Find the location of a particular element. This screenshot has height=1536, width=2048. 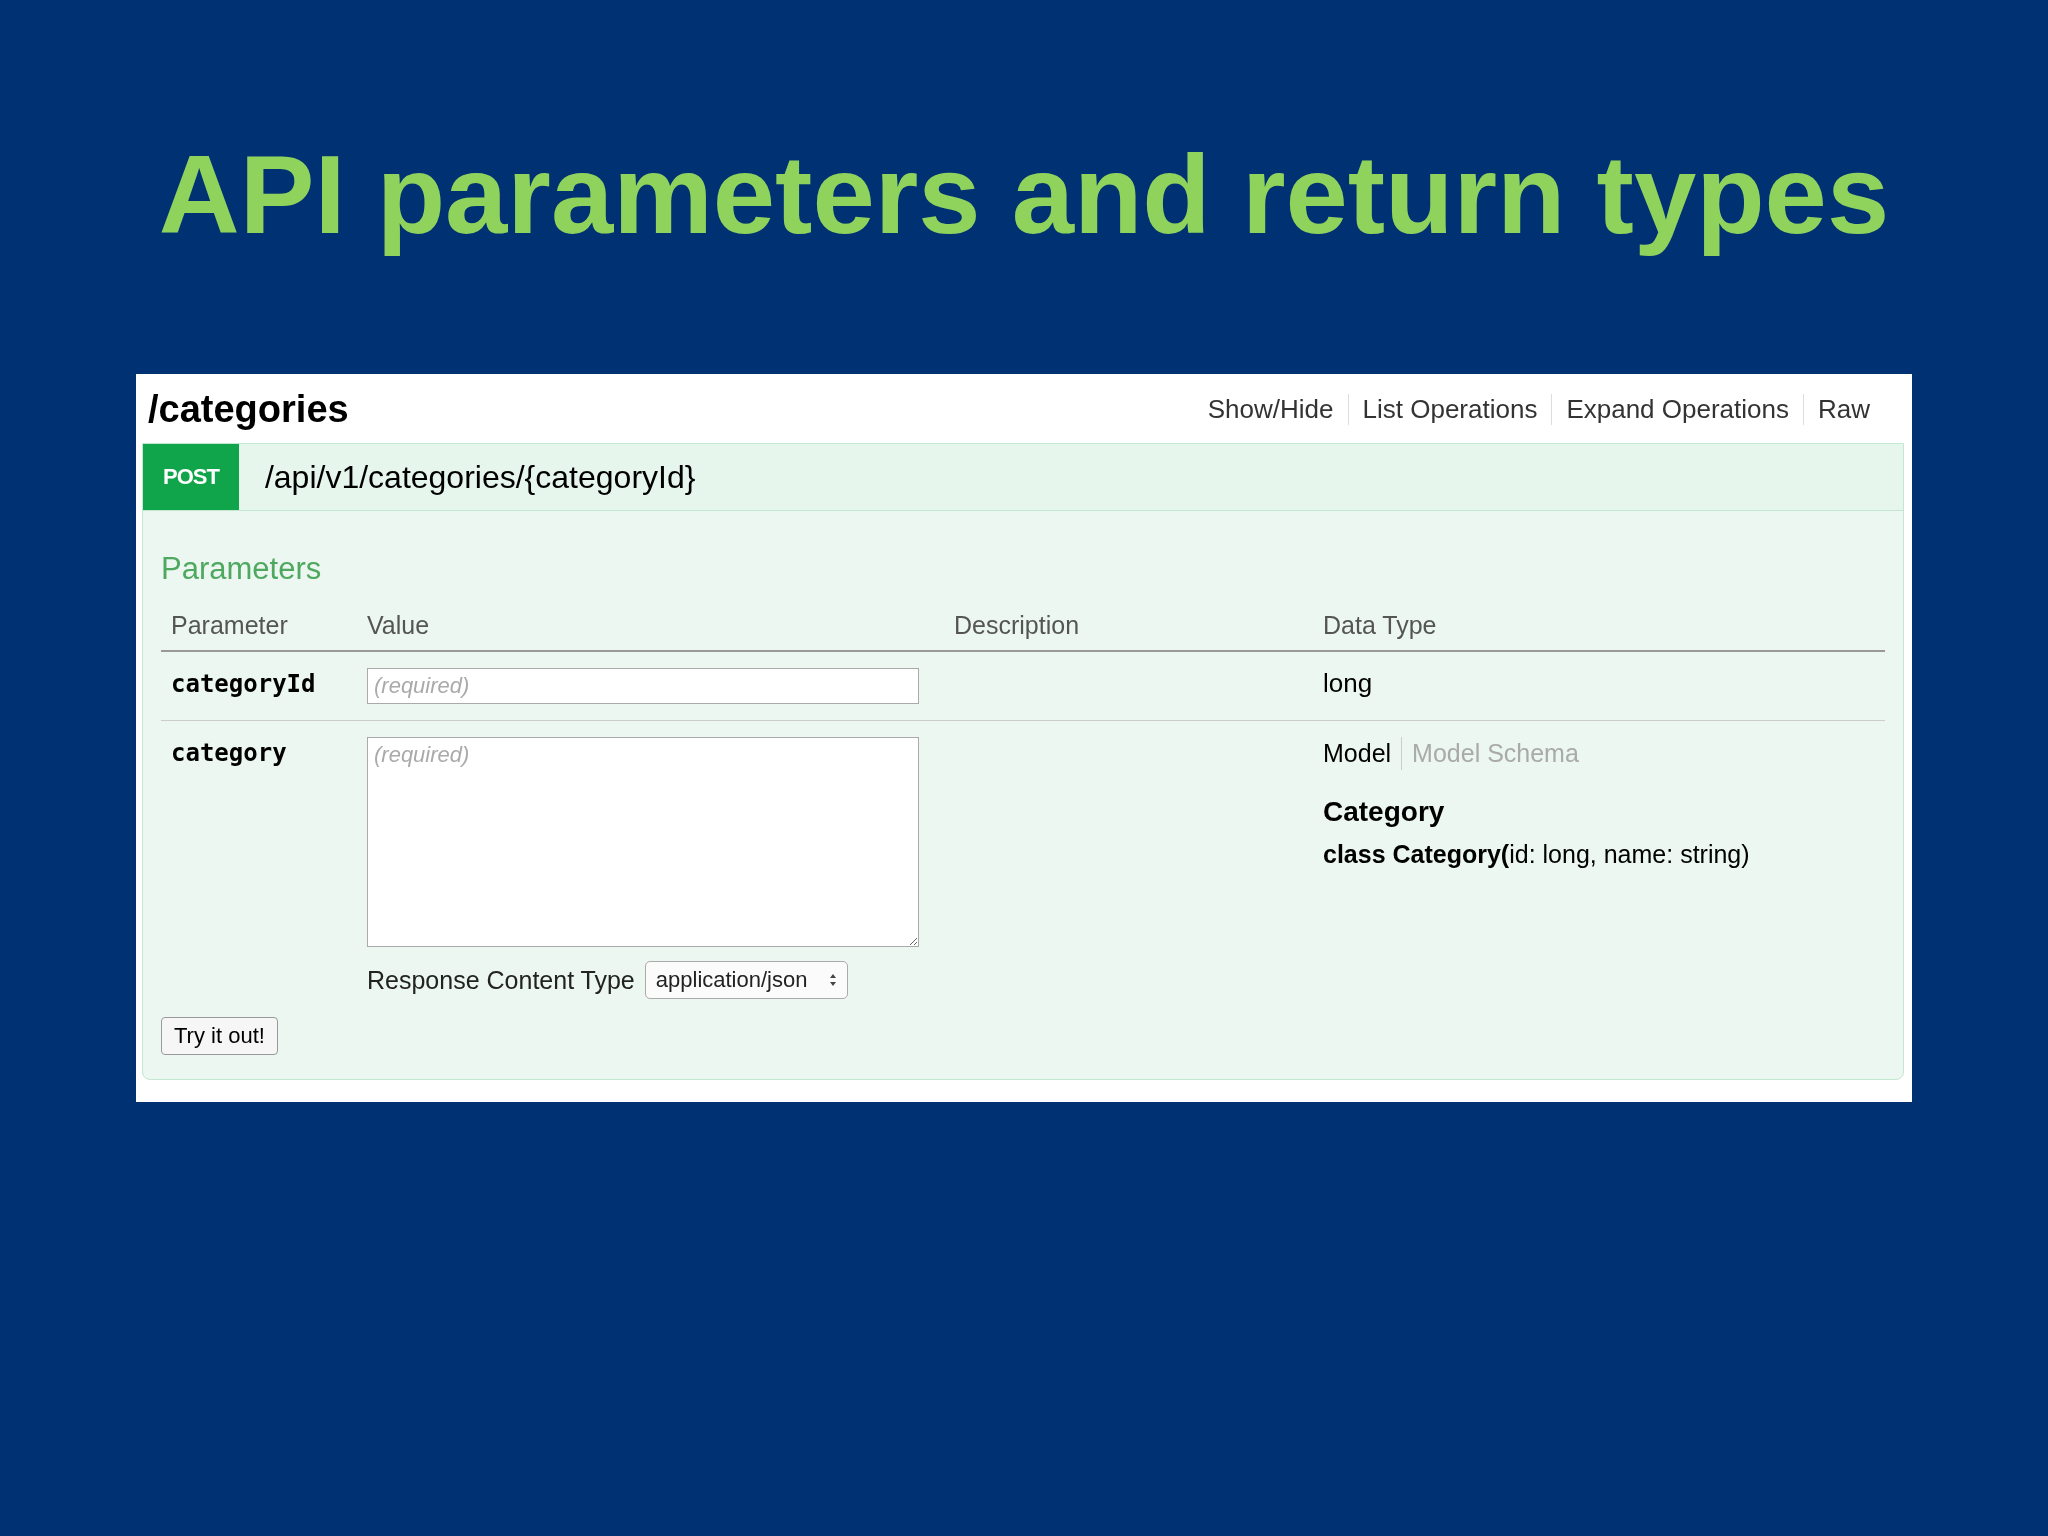

parameter-name: category is located at coordinates (229, 753).